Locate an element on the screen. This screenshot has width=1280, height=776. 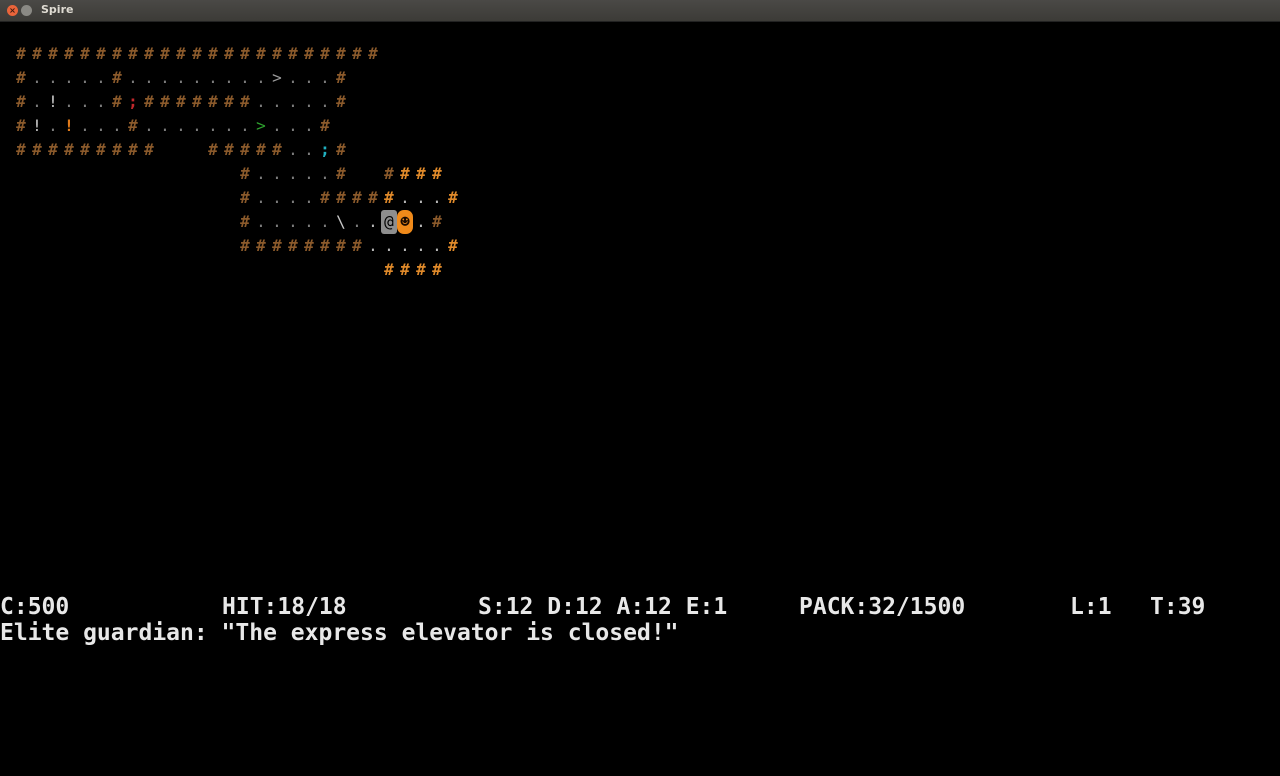
close-window-button: × is located at coordinates (12, 10).